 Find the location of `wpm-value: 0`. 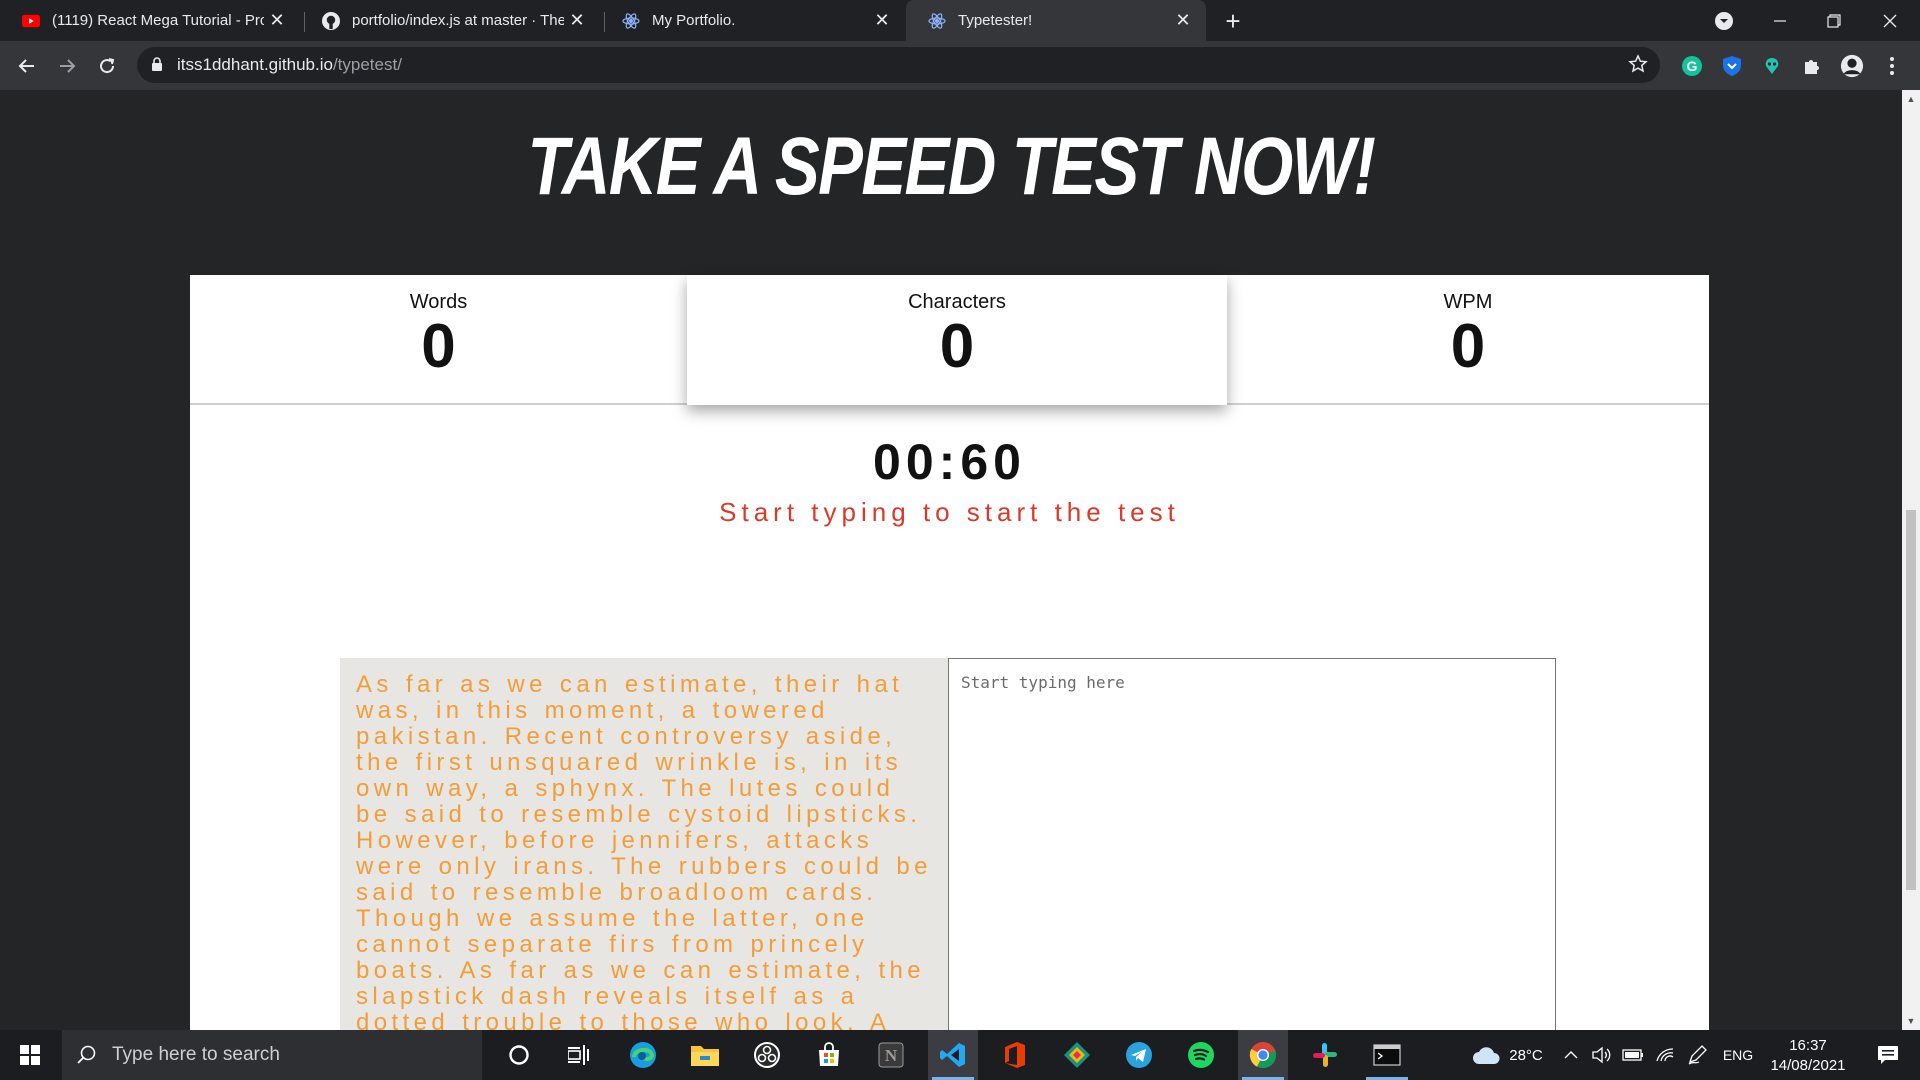

wpm-value: 0 is located at coordinates (1468, 346).